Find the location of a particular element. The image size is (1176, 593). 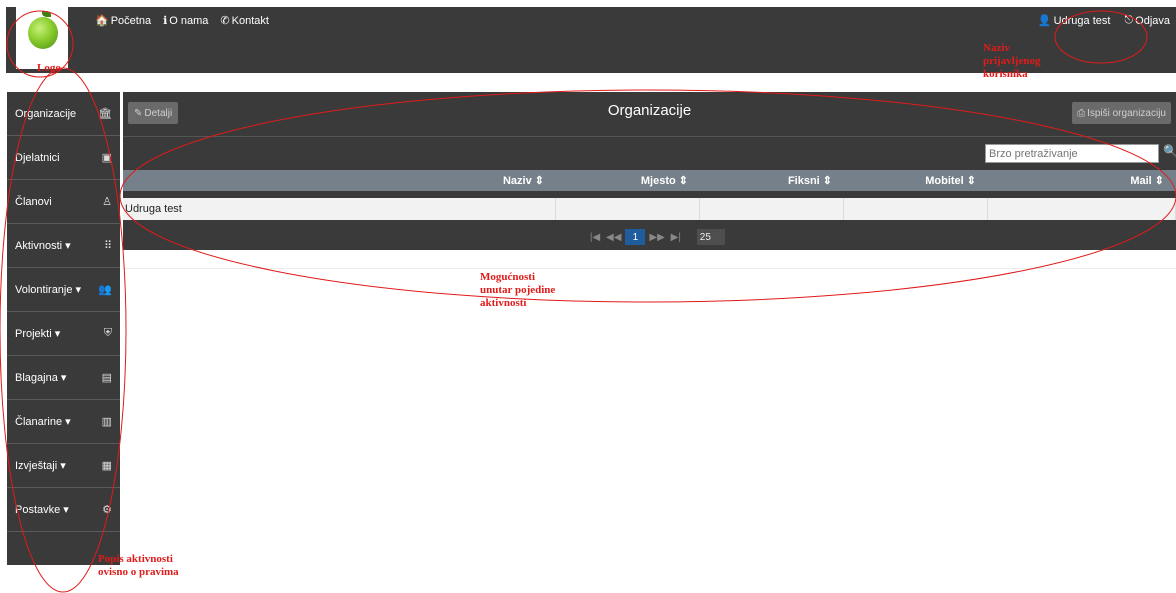

user-area: 👤 Udruga test ⎋ Odjava is located at coordinates (1104, 20).